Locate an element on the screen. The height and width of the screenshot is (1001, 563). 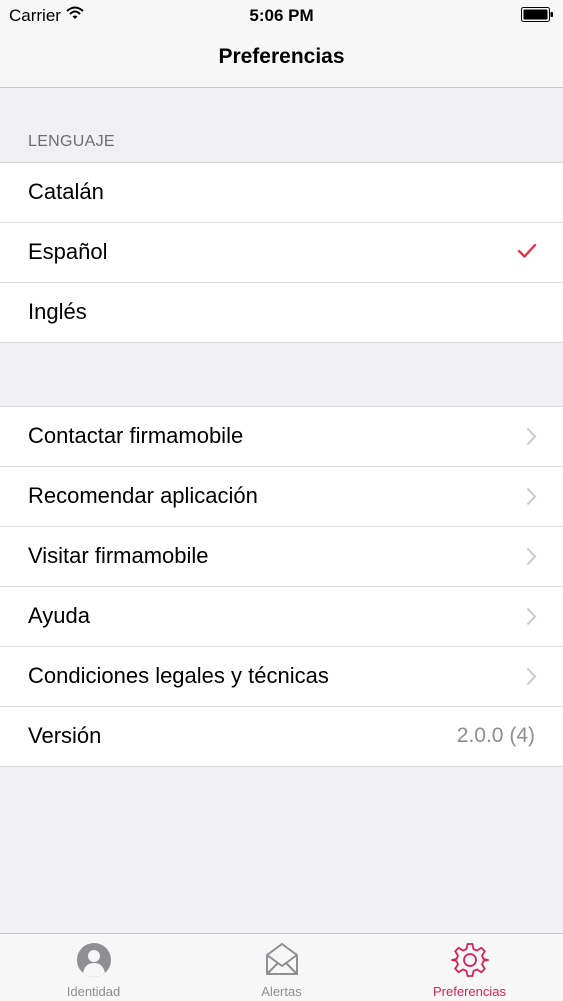
tab-label: Identidad is located at coordinates (93, 991).